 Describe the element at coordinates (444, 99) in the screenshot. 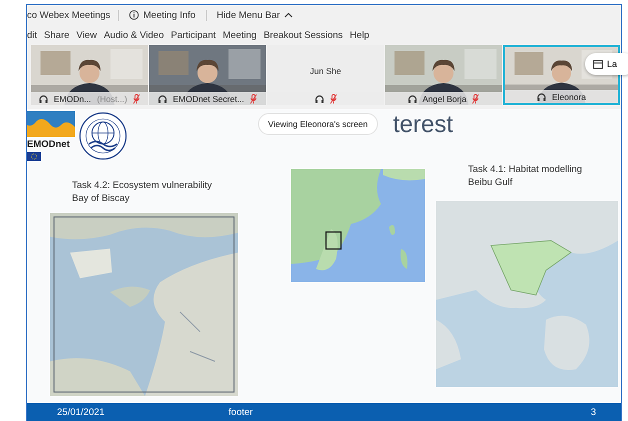

I see `participant-name: Angel Borja` at that location.